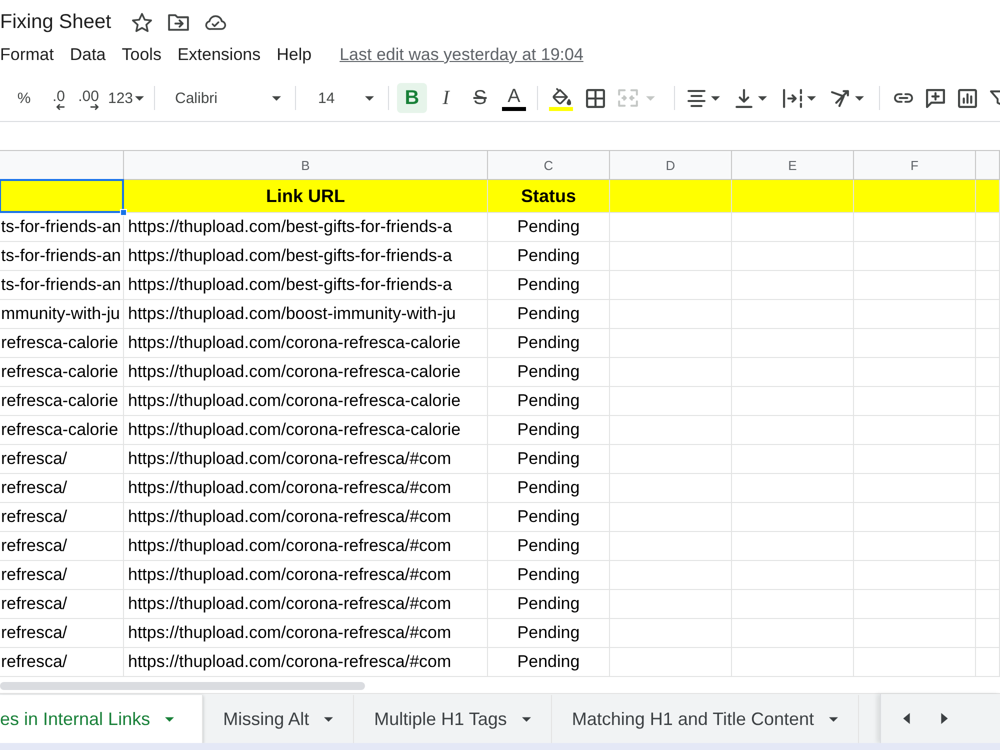  What do you see at coordinates (549, 196) in the screenshot?
I see `header-cell: Status` at bounding box center [549, 196].